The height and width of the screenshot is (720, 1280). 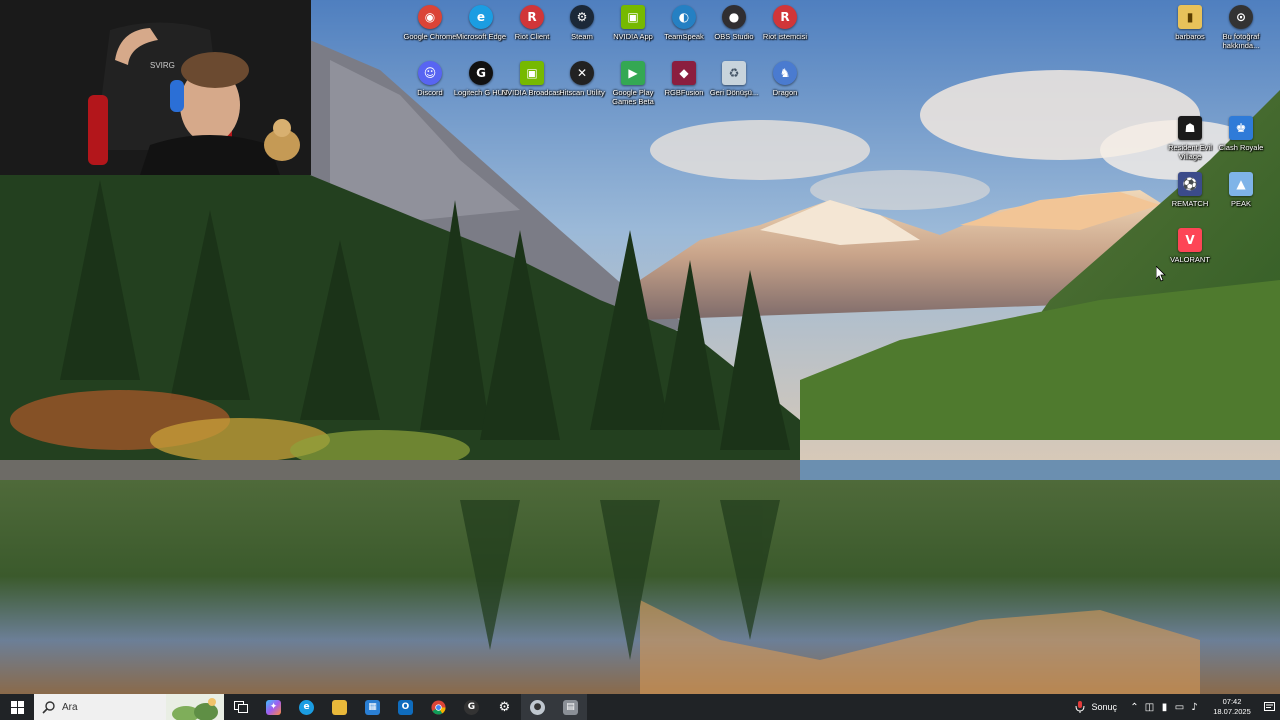 I want to click on taskbar-app-chrome, so click(x=438, y=707).